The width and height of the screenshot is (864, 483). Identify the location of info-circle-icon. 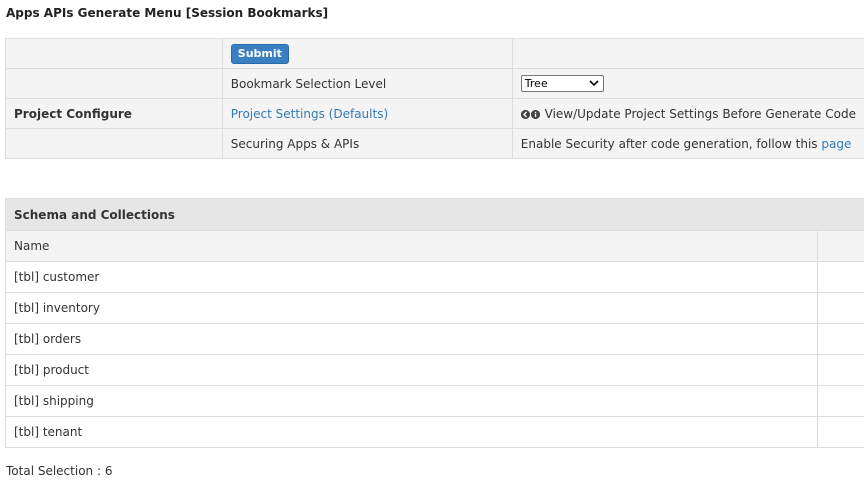
(535, 114).